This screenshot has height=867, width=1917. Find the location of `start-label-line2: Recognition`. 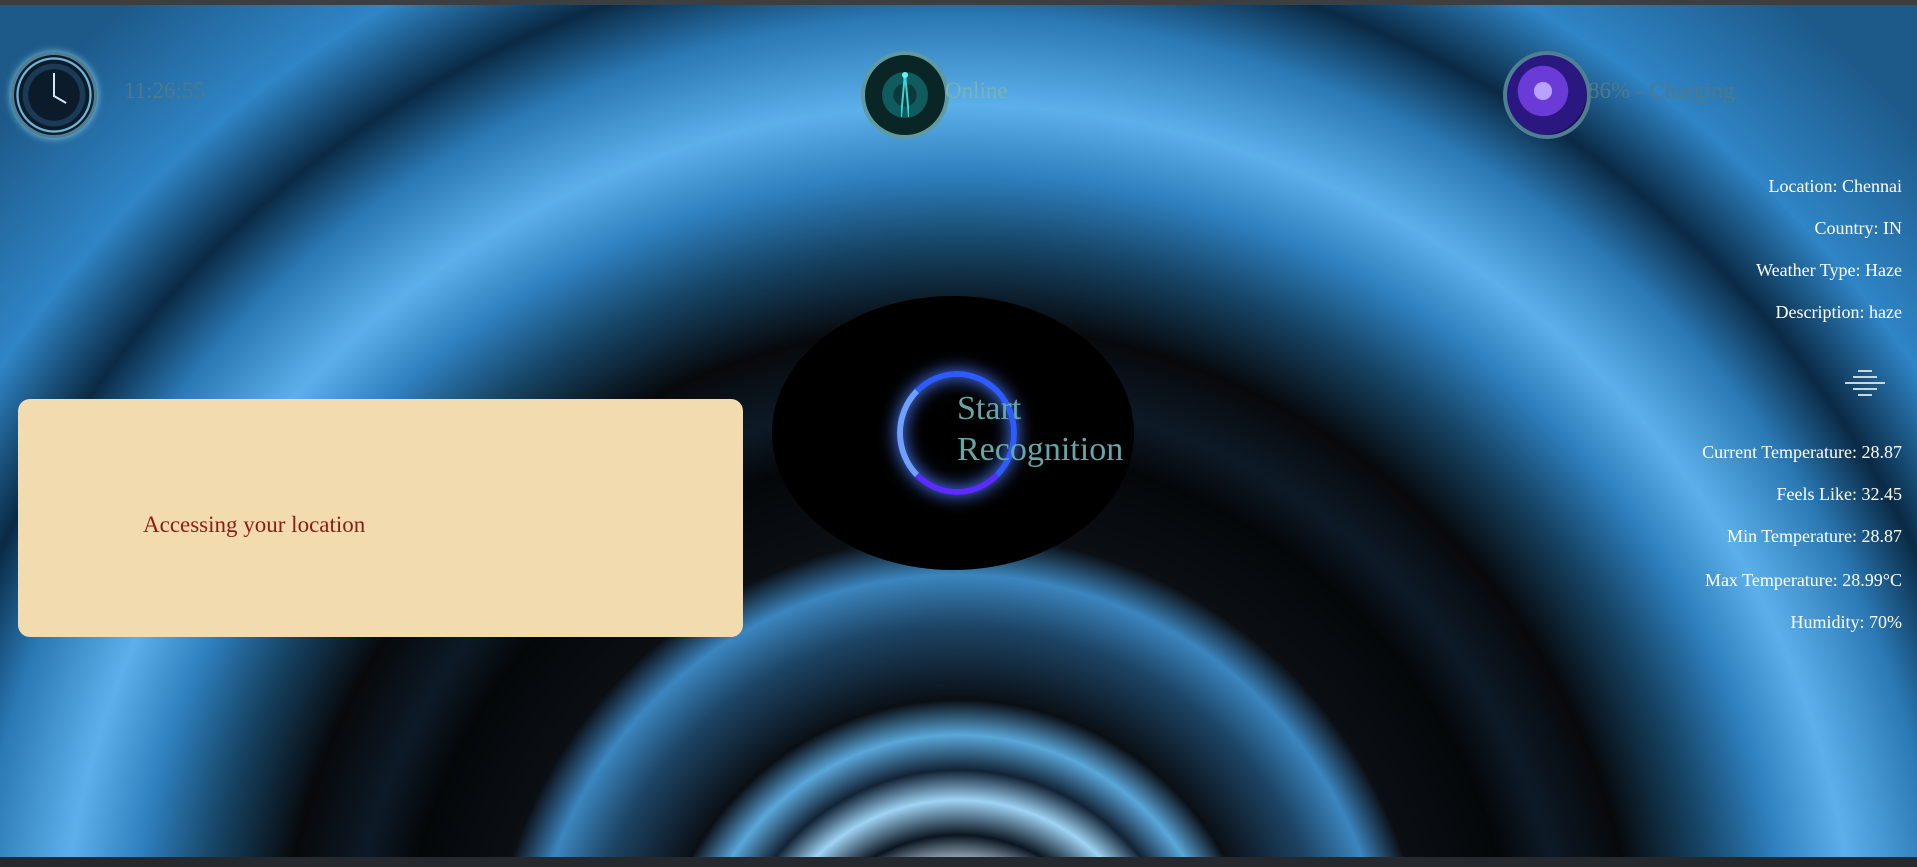

start-label-line2: Recognition is located at coordinates (1040, 449).